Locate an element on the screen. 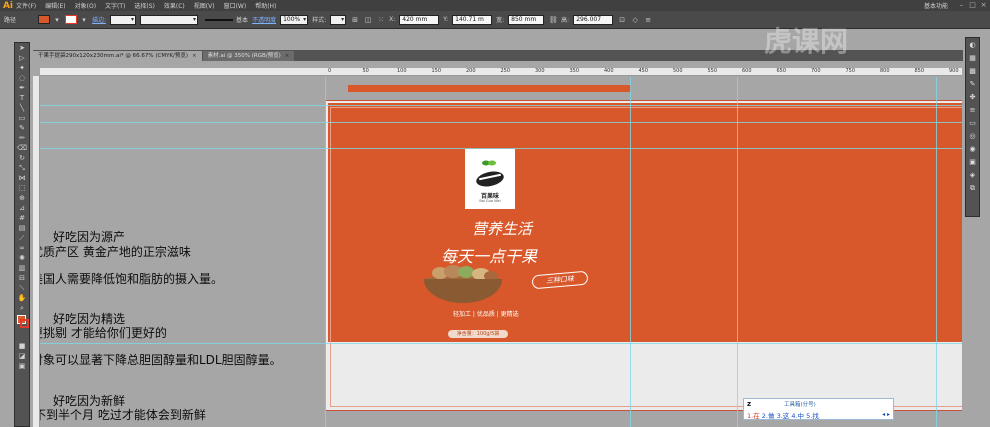 The height and width of the screenshot is (427, 990). minimize-icon: – is located at coordinates (961, 5).